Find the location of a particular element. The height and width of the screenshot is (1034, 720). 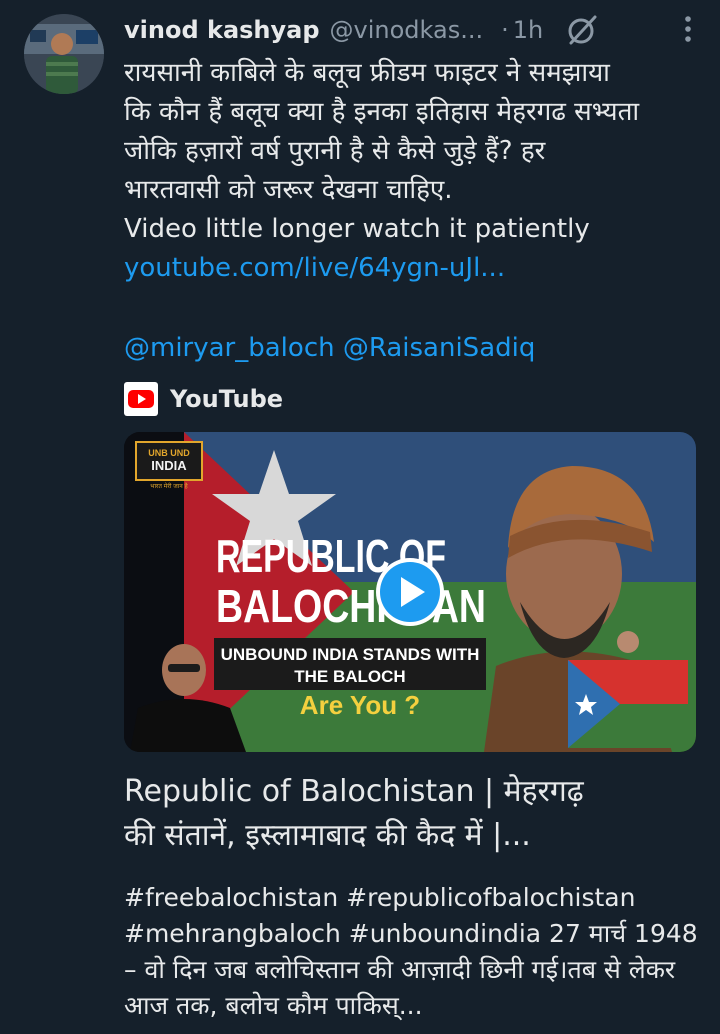

card-source: YouTube is located at coordinates (203, 399).